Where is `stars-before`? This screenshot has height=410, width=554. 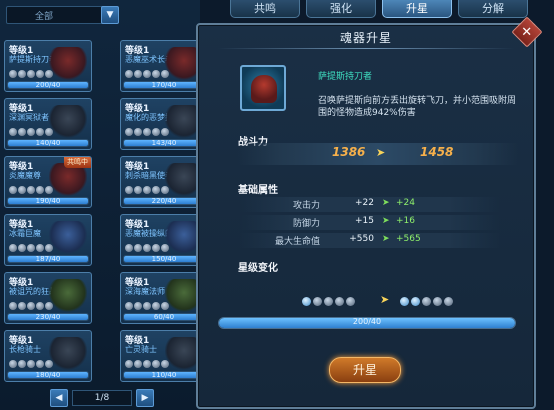 stars-before is located at coordinates (328, 301).